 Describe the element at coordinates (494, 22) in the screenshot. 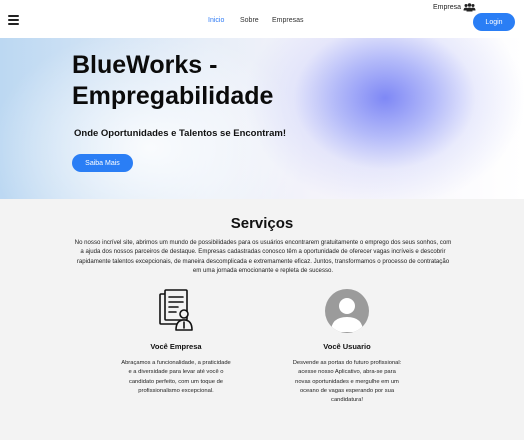

I see `login-button: Login` at that location.